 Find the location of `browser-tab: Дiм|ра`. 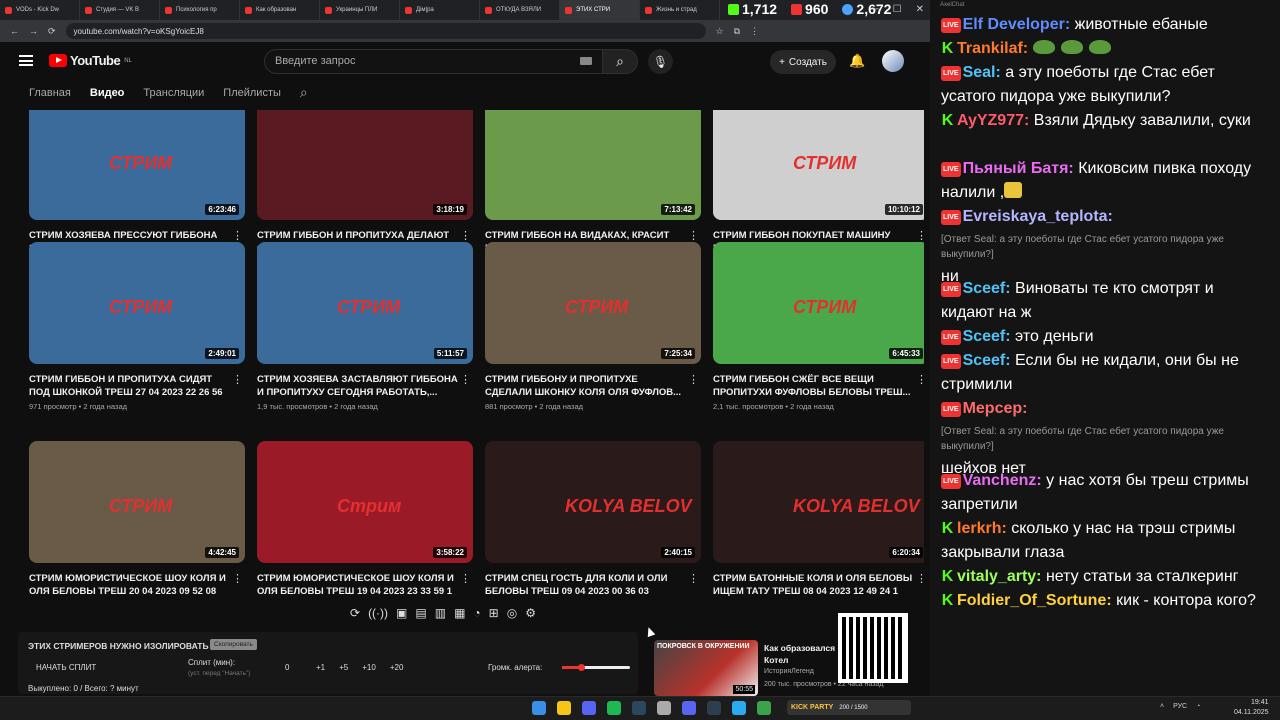

browser-tab: Дiм|ра is located at coordinates (440, 10).